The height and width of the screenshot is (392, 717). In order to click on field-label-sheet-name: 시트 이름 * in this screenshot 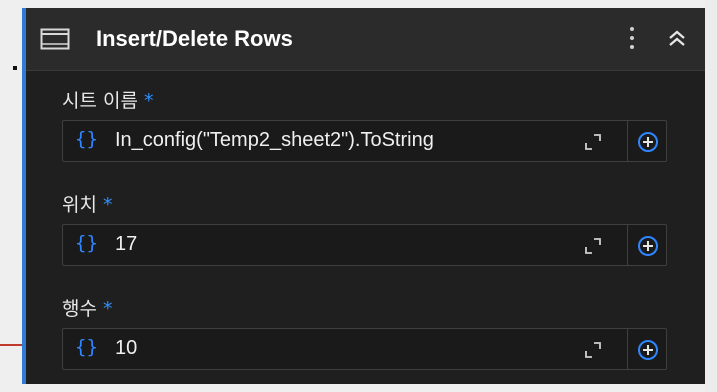, I will do `click(107, 99)`.